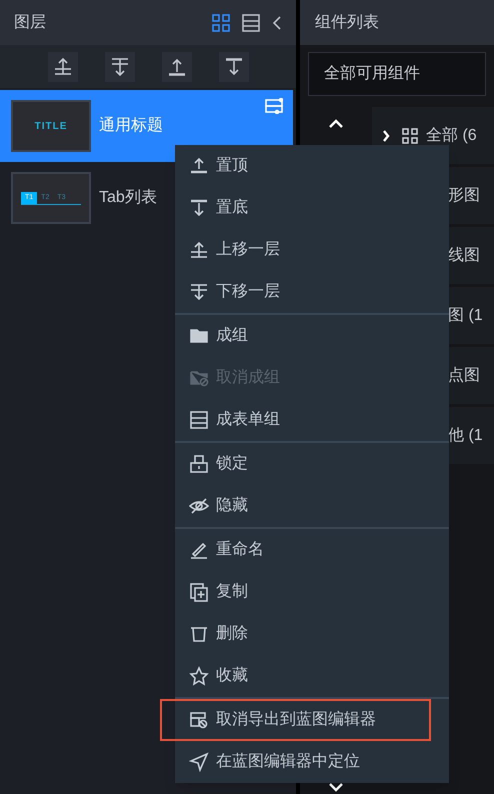 This screenshot has height=794, width=494. Describe the element at coordinates (30, 22) in the screenshot. I see `panel-title: 图层` at that location.